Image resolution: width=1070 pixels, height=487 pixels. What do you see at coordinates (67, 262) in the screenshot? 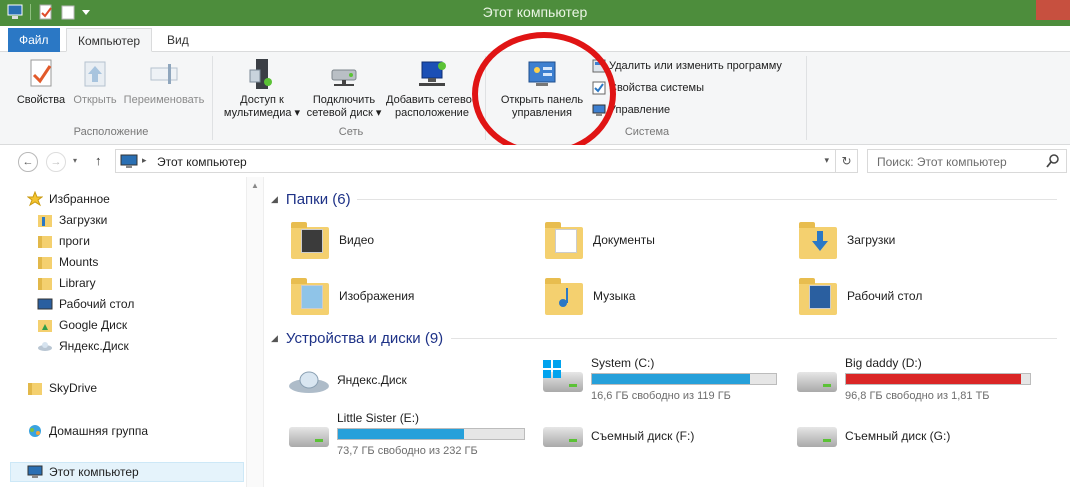
I see `nav-item-mounts: Mounts` at bounding box center [67, 262].